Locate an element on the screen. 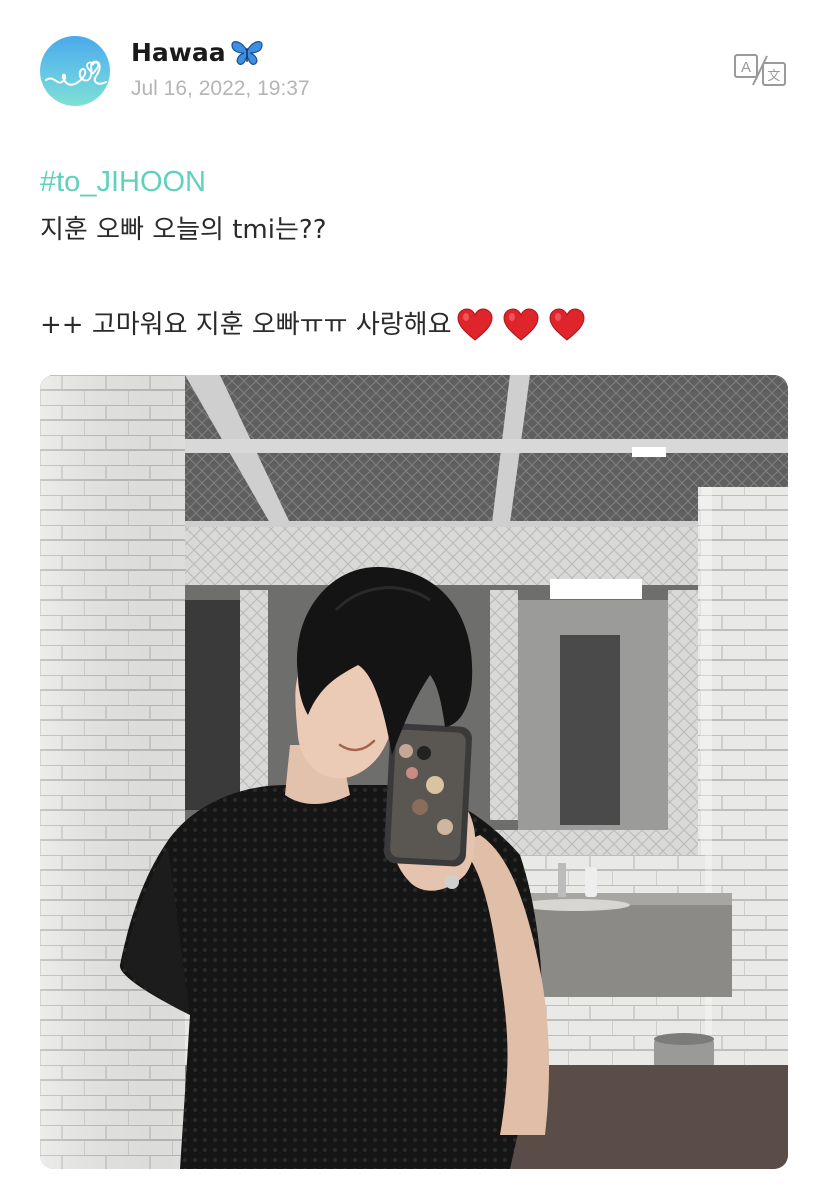  post-text-line-2-text: ++ 고마워요 지훈 오빠ㅠㅠ 사랑해요 is located at coordinates (246, 325).